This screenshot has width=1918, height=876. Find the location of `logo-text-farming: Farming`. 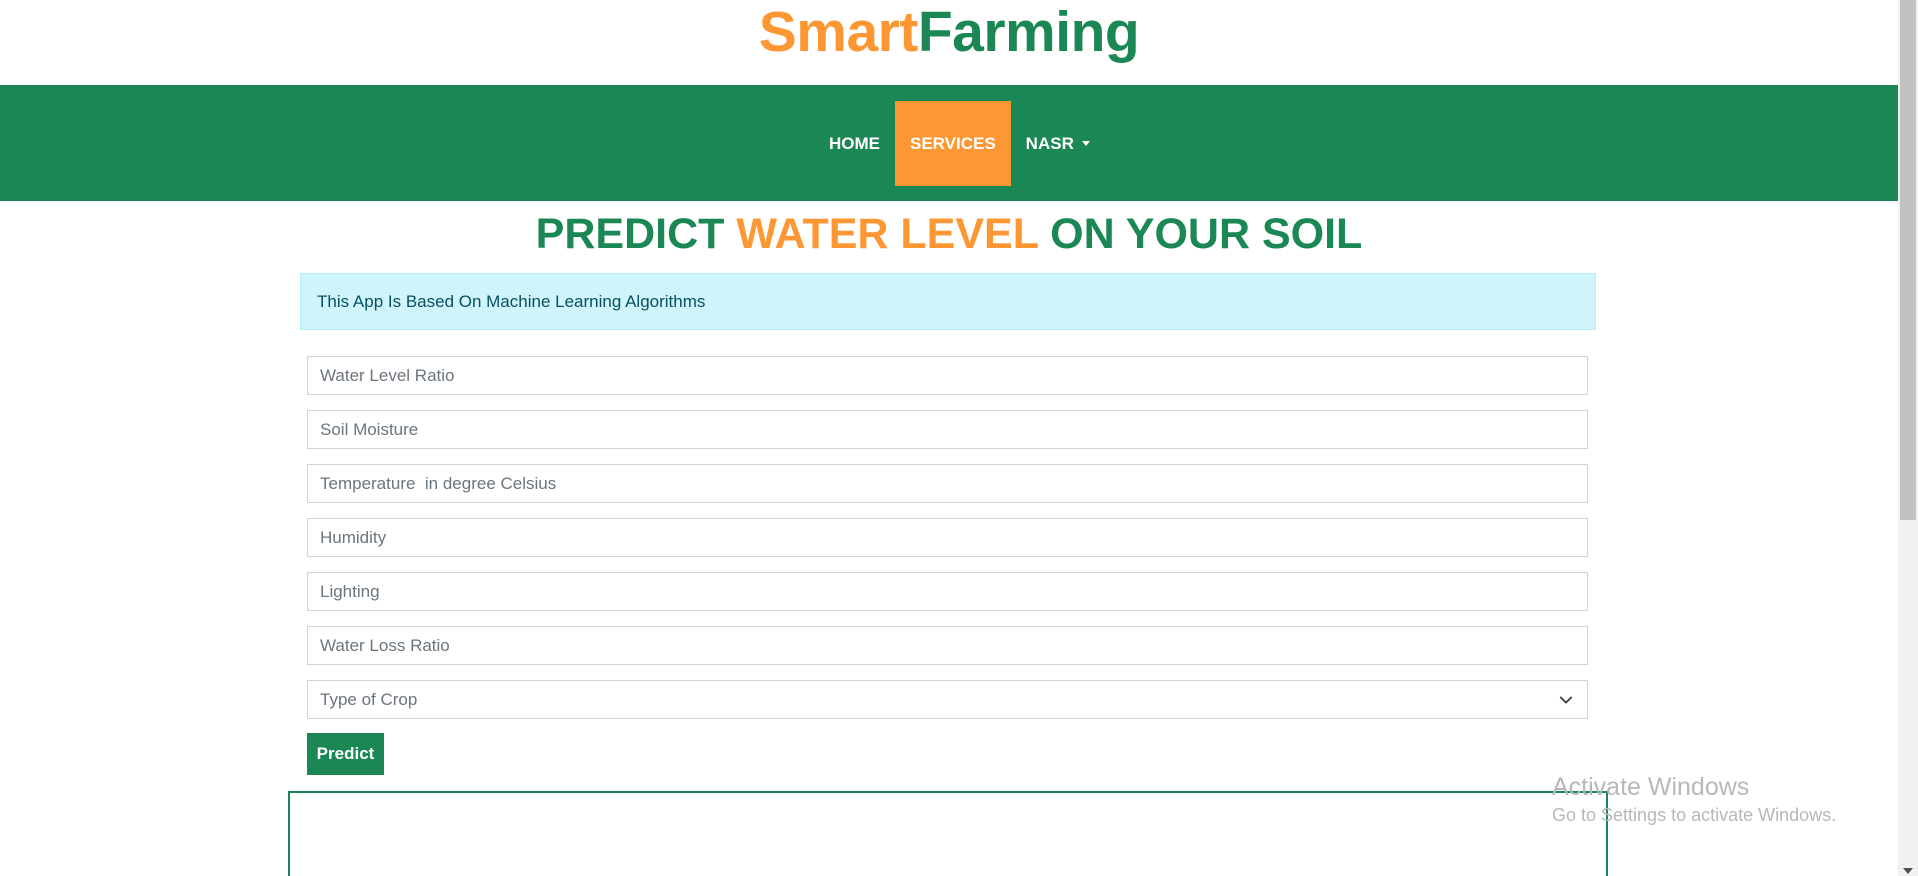

logo-text-farming: Farming is located at coordinates (1028, 32).